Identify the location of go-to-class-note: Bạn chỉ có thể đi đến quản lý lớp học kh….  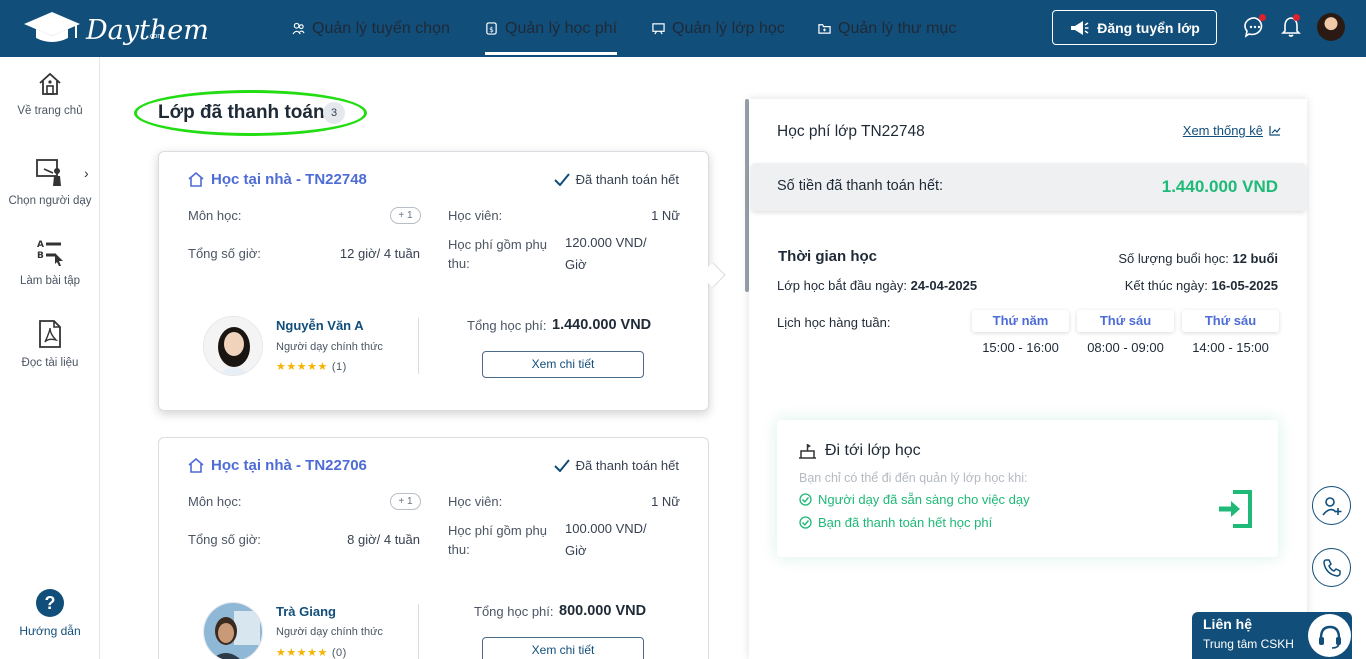
(913, 478).